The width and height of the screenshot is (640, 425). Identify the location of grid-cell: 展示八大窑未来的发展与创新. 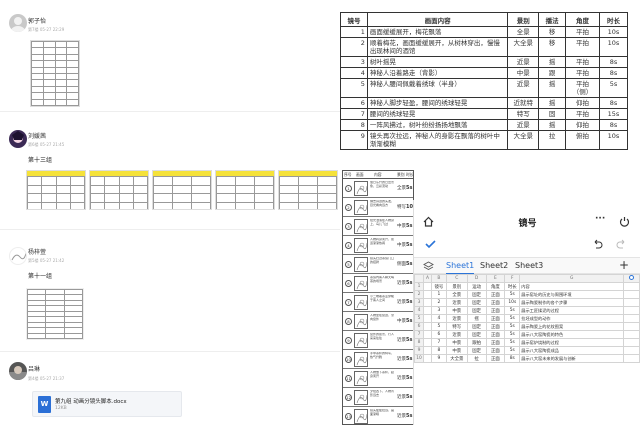
(572, 358).